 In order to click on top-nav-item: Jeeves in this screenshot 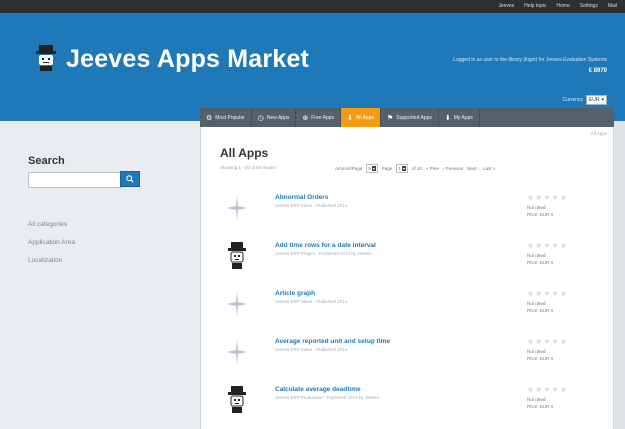, I will do `click(506, 6)`.